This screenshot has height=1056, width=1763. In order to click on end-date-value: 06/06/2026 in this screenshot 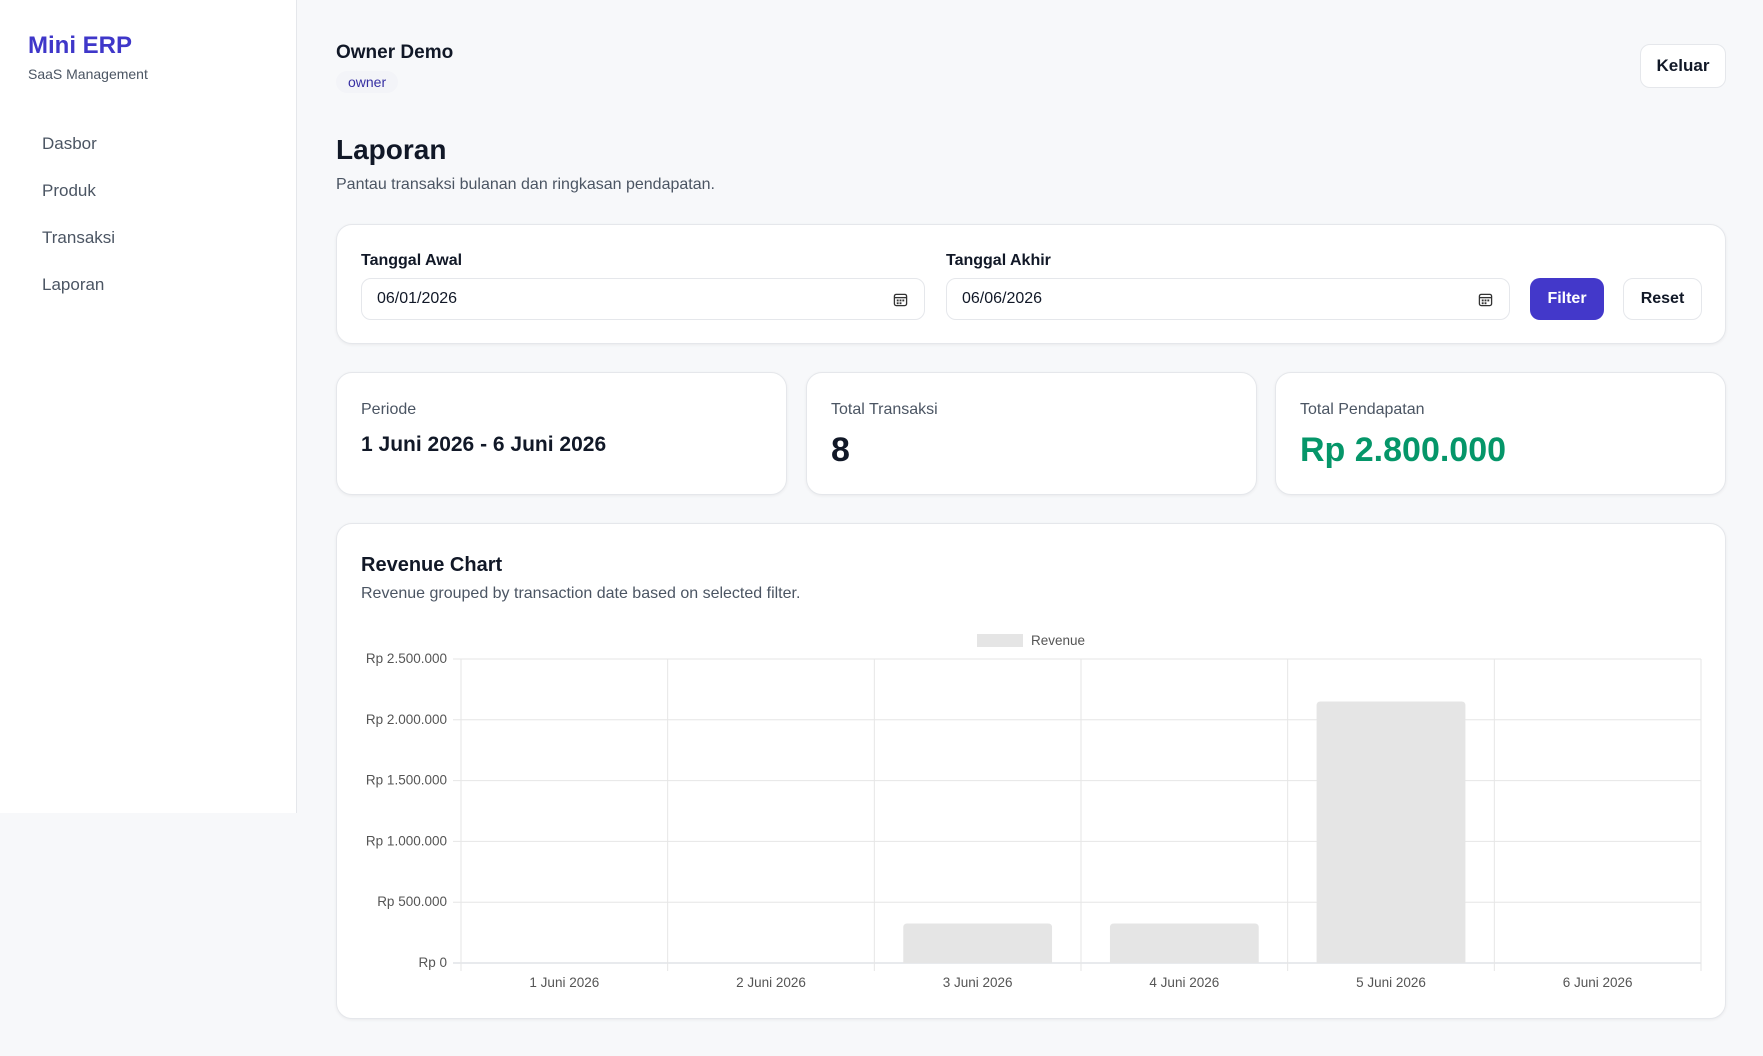, I will do `click(1002, 298)`.